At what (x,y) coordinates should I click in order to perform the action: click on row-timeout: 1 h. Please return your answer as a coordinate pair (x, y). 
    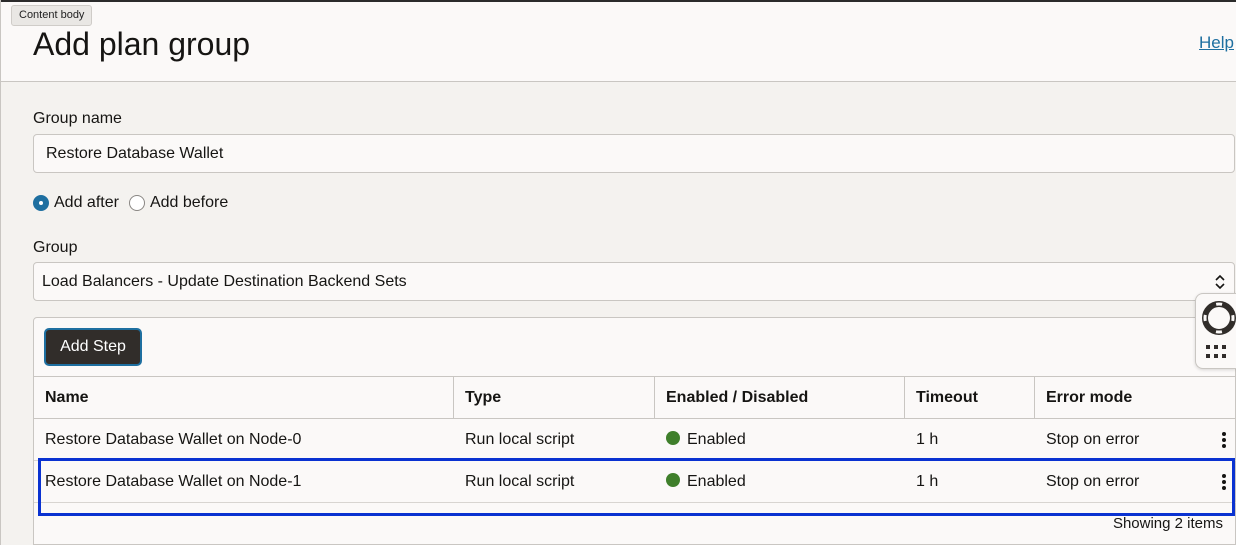
    Looking at the image, I should click on (927, 439).